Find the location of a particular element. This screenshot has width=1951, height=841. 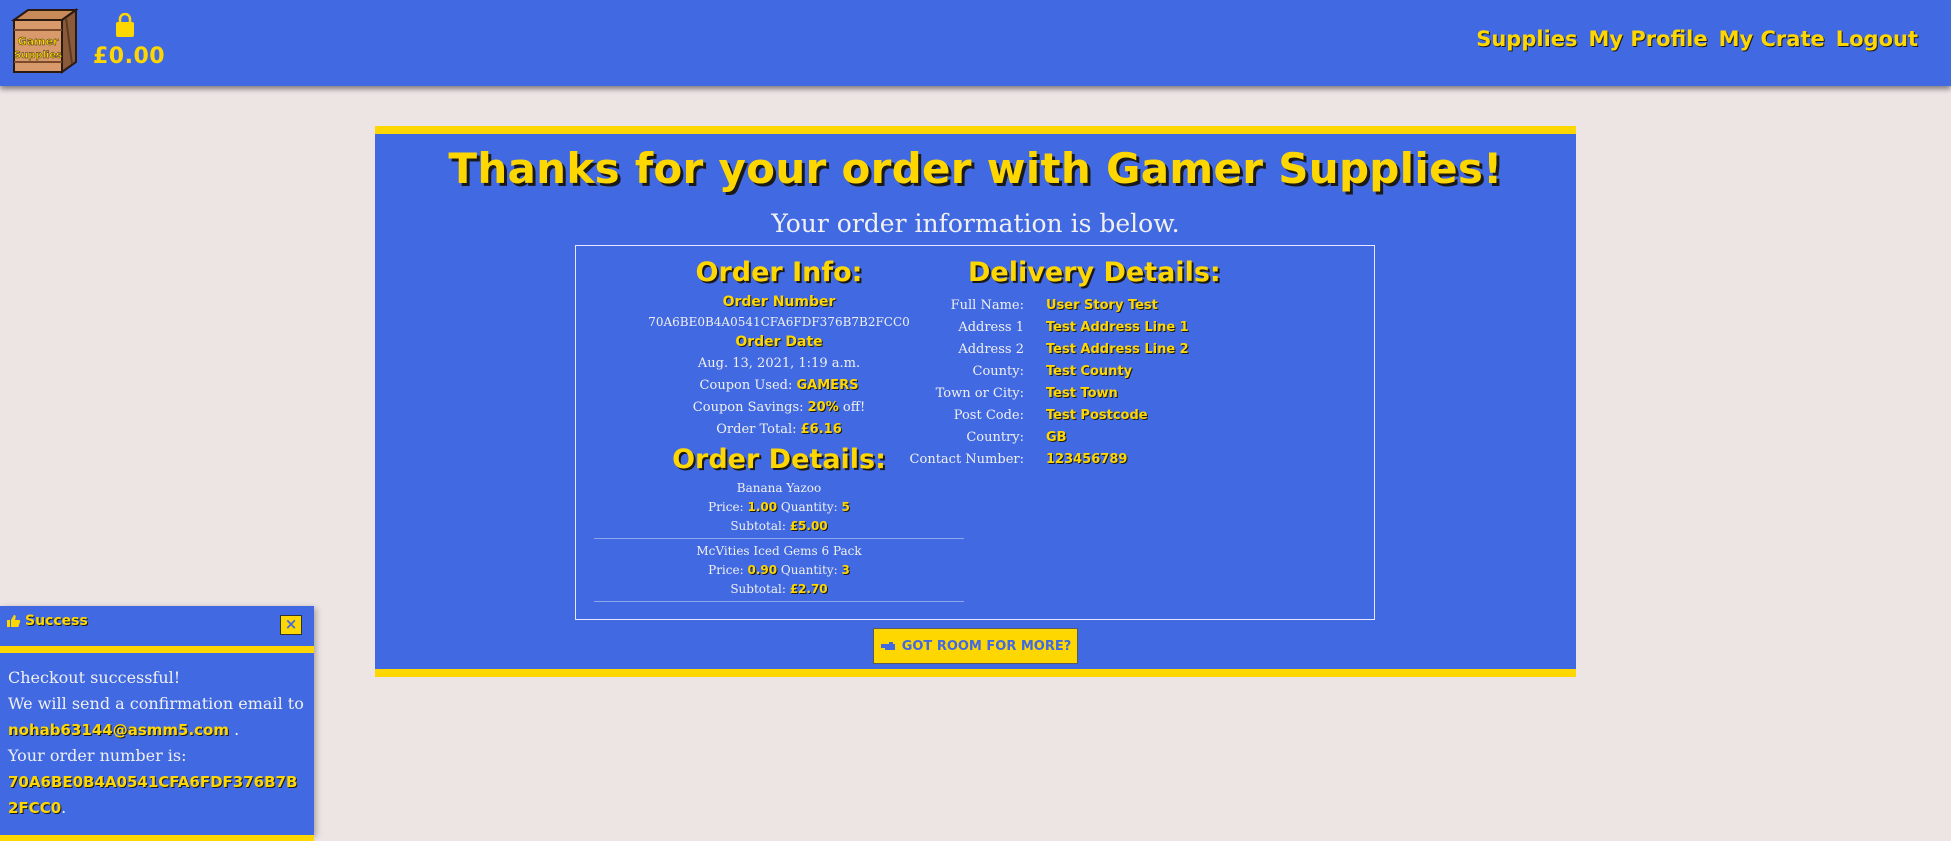

gamer-supplies-logo: Gamer Supplies is located at coordinates (45, 41).